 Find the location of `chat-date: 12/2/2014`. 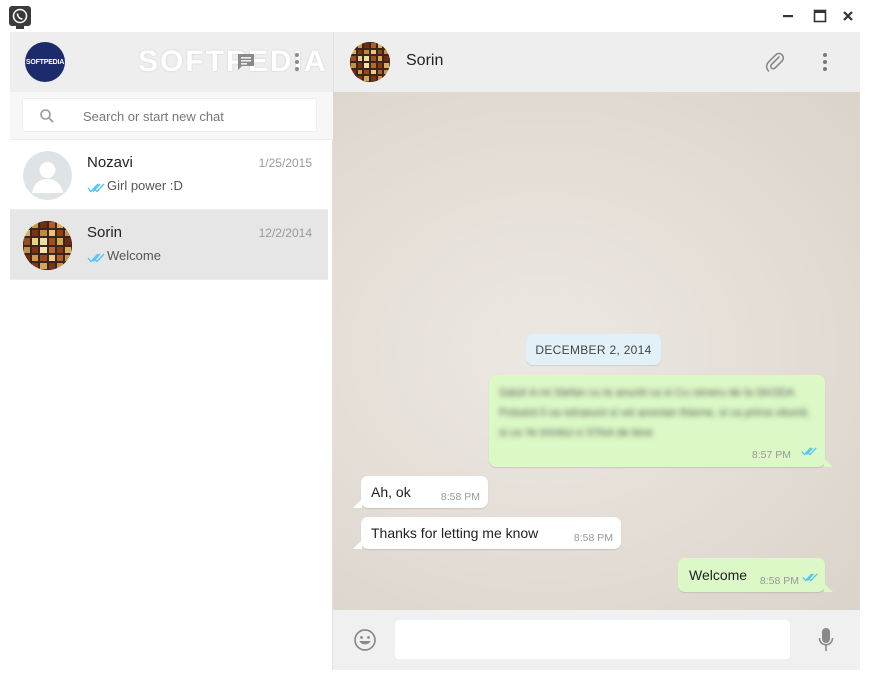

chat-date: 12/2/2014 is located at coordinates (285, 233).